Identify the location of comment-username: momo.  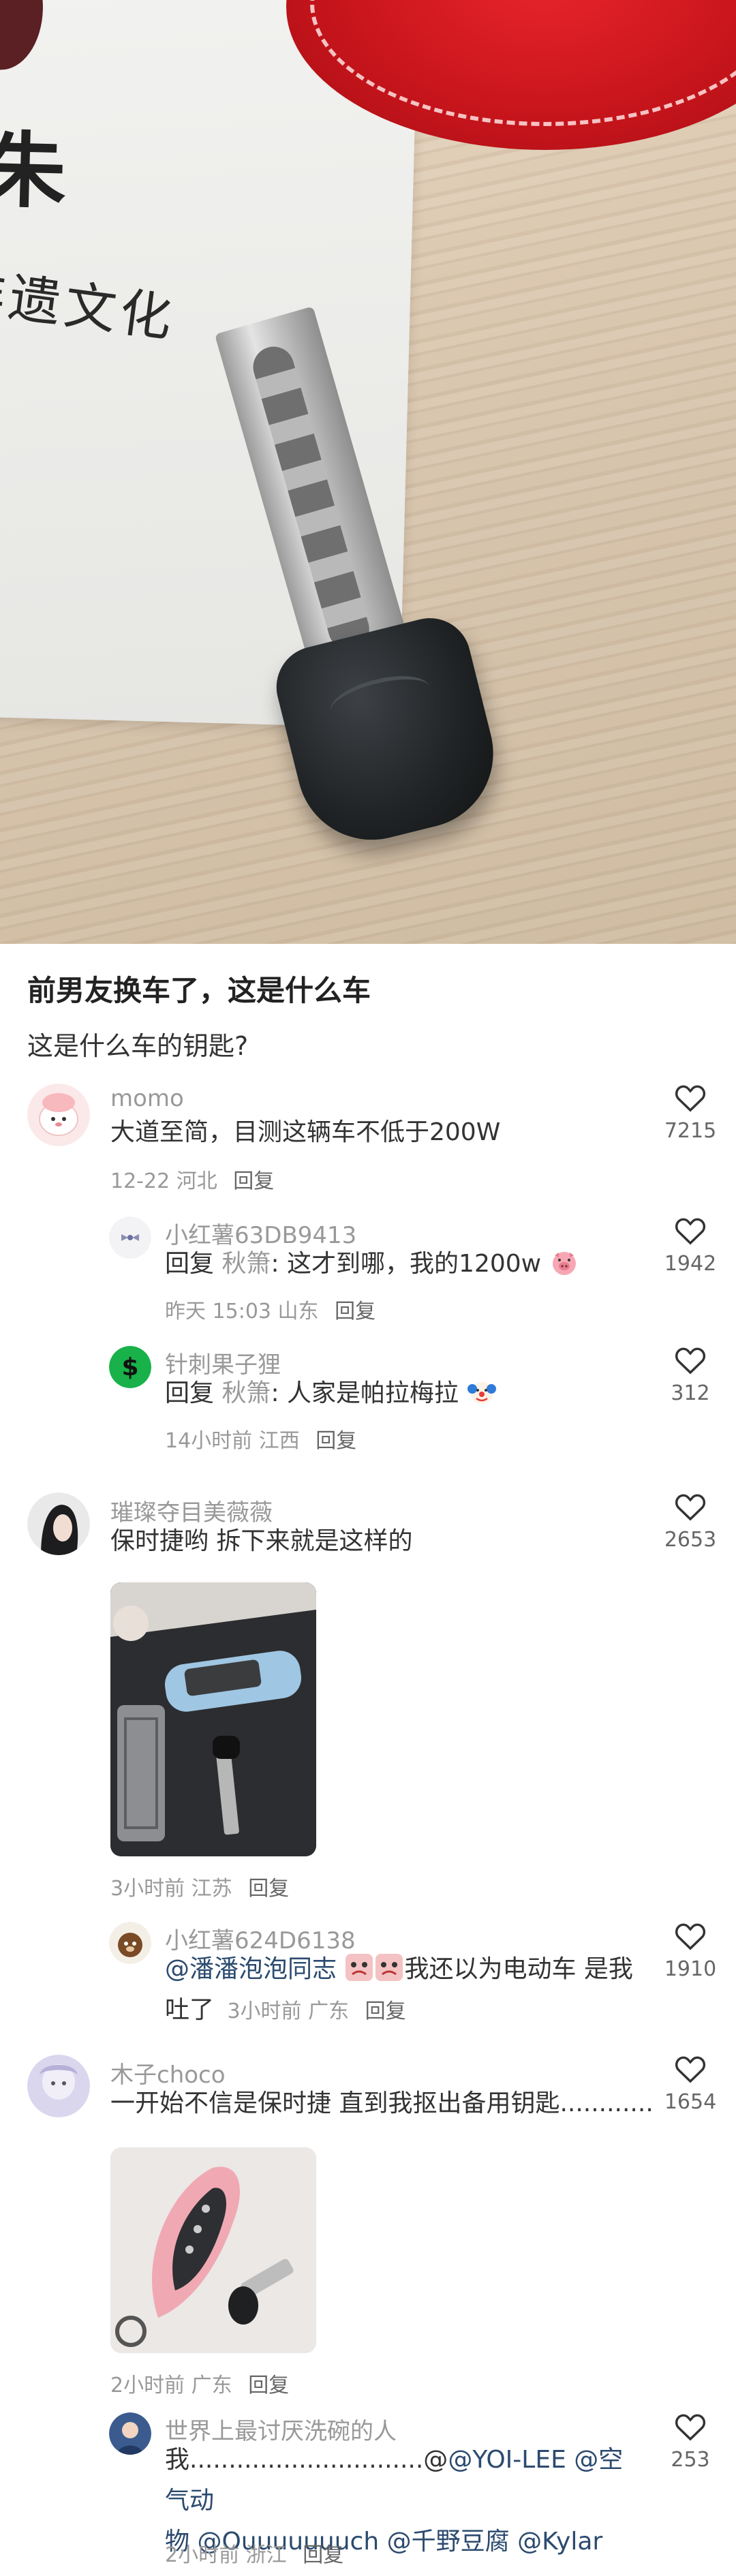
(147, 1098).